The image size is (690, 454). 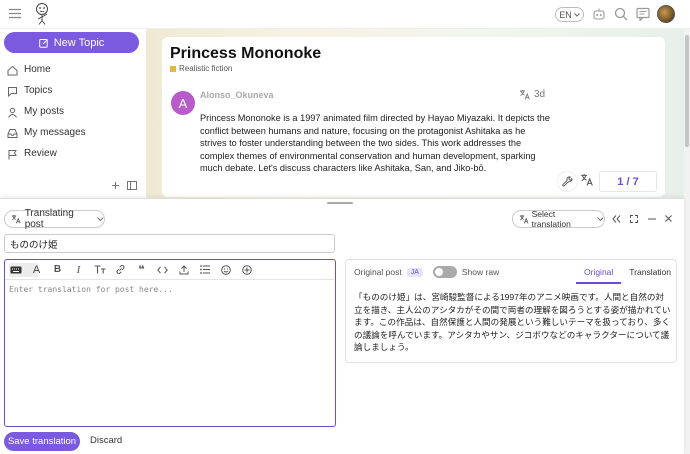 What do you see at coordinates (444, 272) in the screenshot?
I see `show-raw-toggle` at bounding box center [444, 272].